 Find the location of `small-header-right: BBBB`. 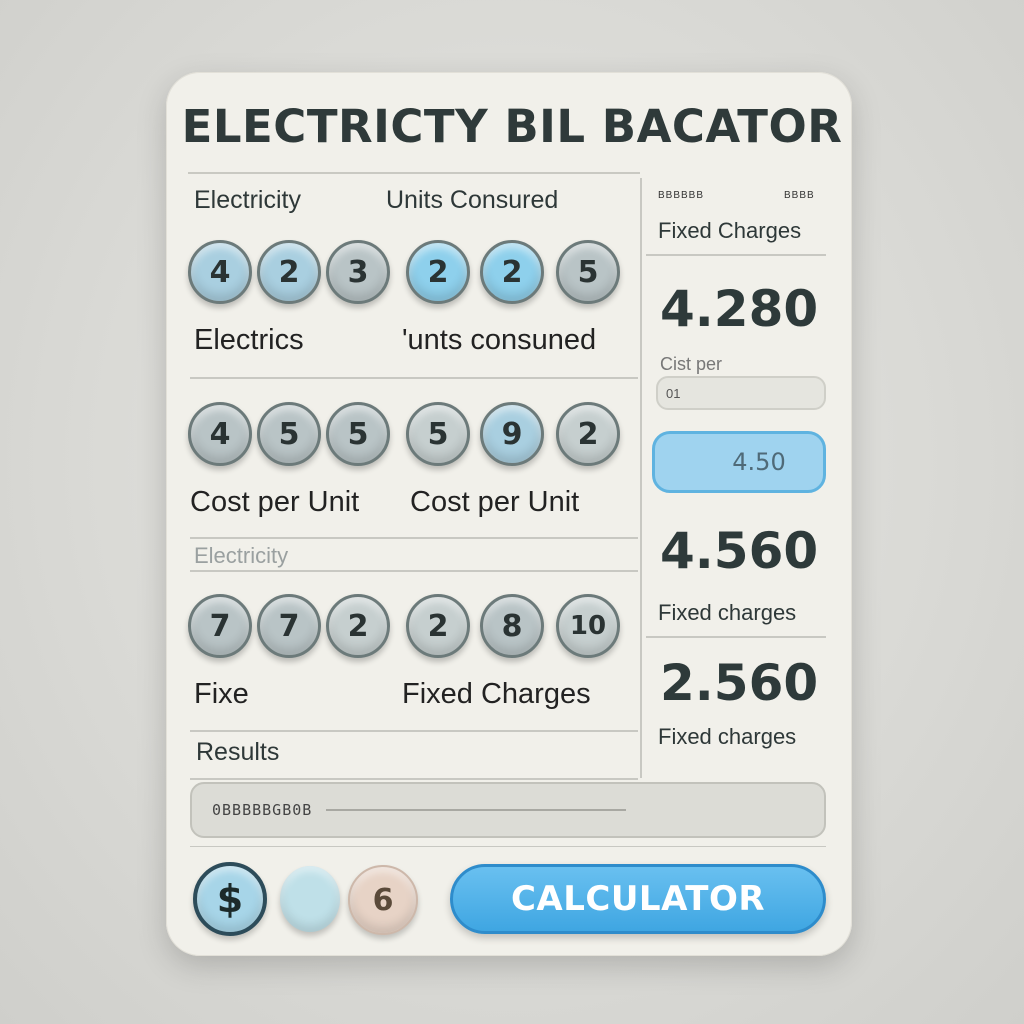

small-header-right: BBBB is located at coordinates (799, 195).